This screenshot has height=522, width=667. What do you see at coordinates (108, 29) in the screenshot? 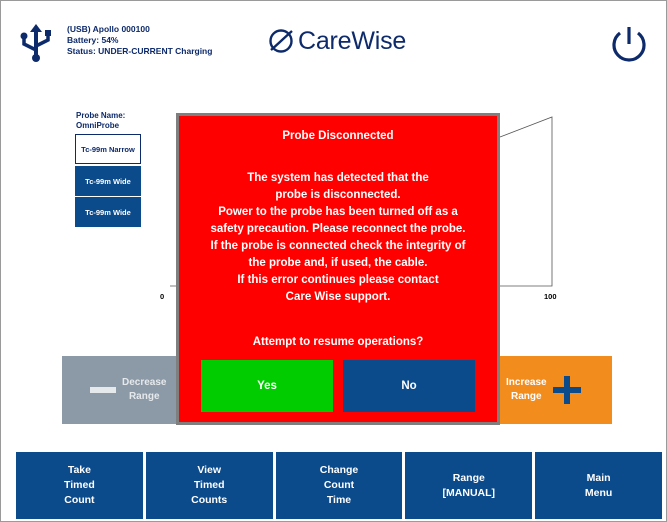
I see `device-name-text: (USB) Apollo 000100` at bounding box center [108, 29].